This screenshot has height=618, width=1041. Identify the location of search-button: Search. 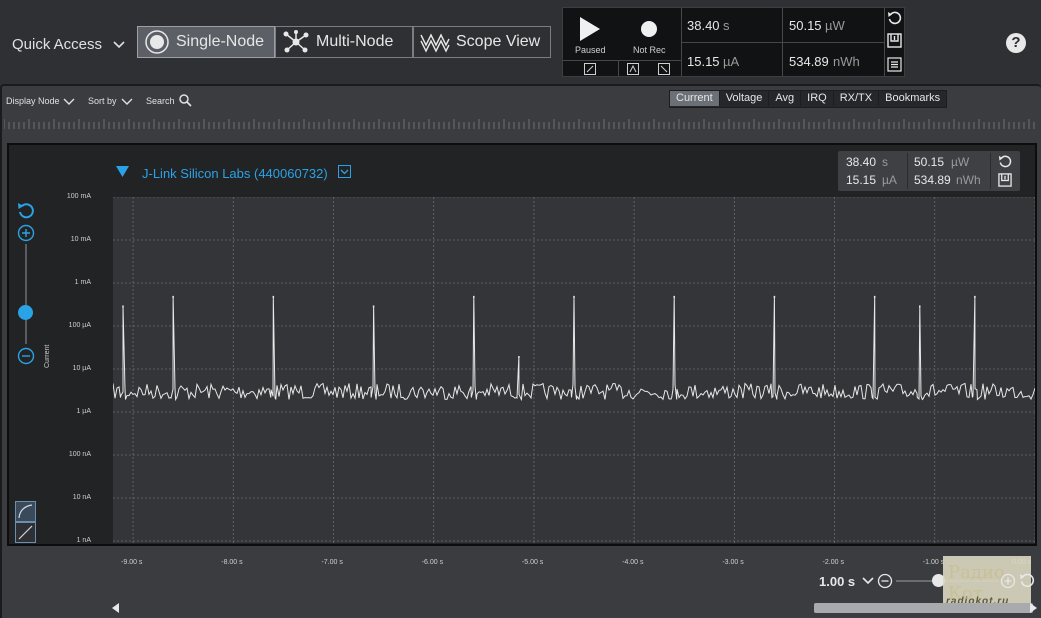
(160, 101).